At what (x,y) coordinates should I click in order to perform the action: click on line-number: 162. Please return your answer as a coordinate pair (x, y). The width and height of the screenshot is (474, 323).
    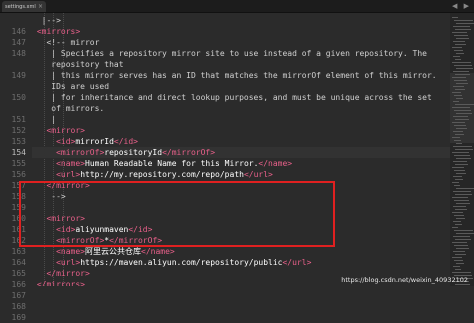
    Looking at the image, I should click on (18, 240).